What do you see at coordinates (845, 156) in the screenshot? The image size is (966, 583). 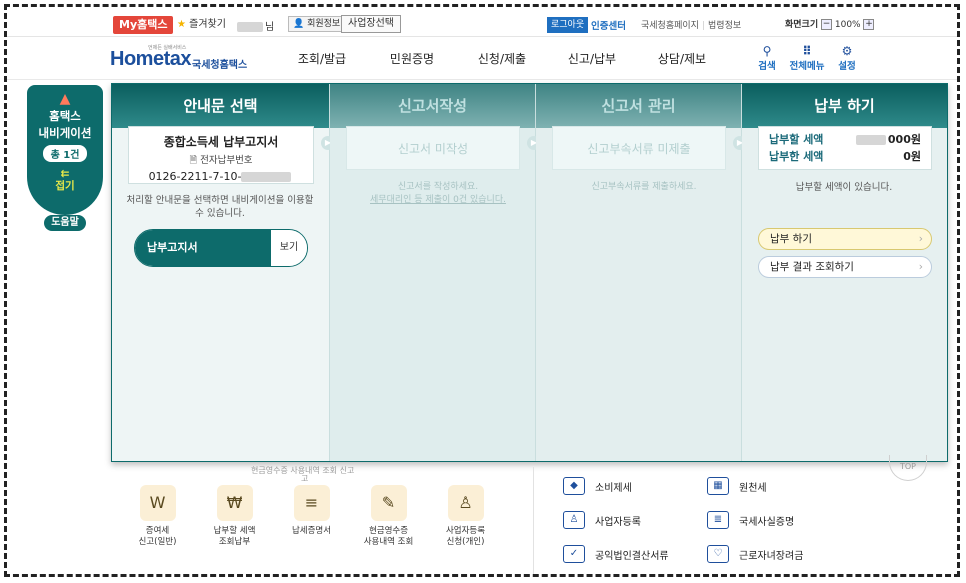 I see `paid-amount-row: 납부한 세액 0원` at bounding box center [845, 156].